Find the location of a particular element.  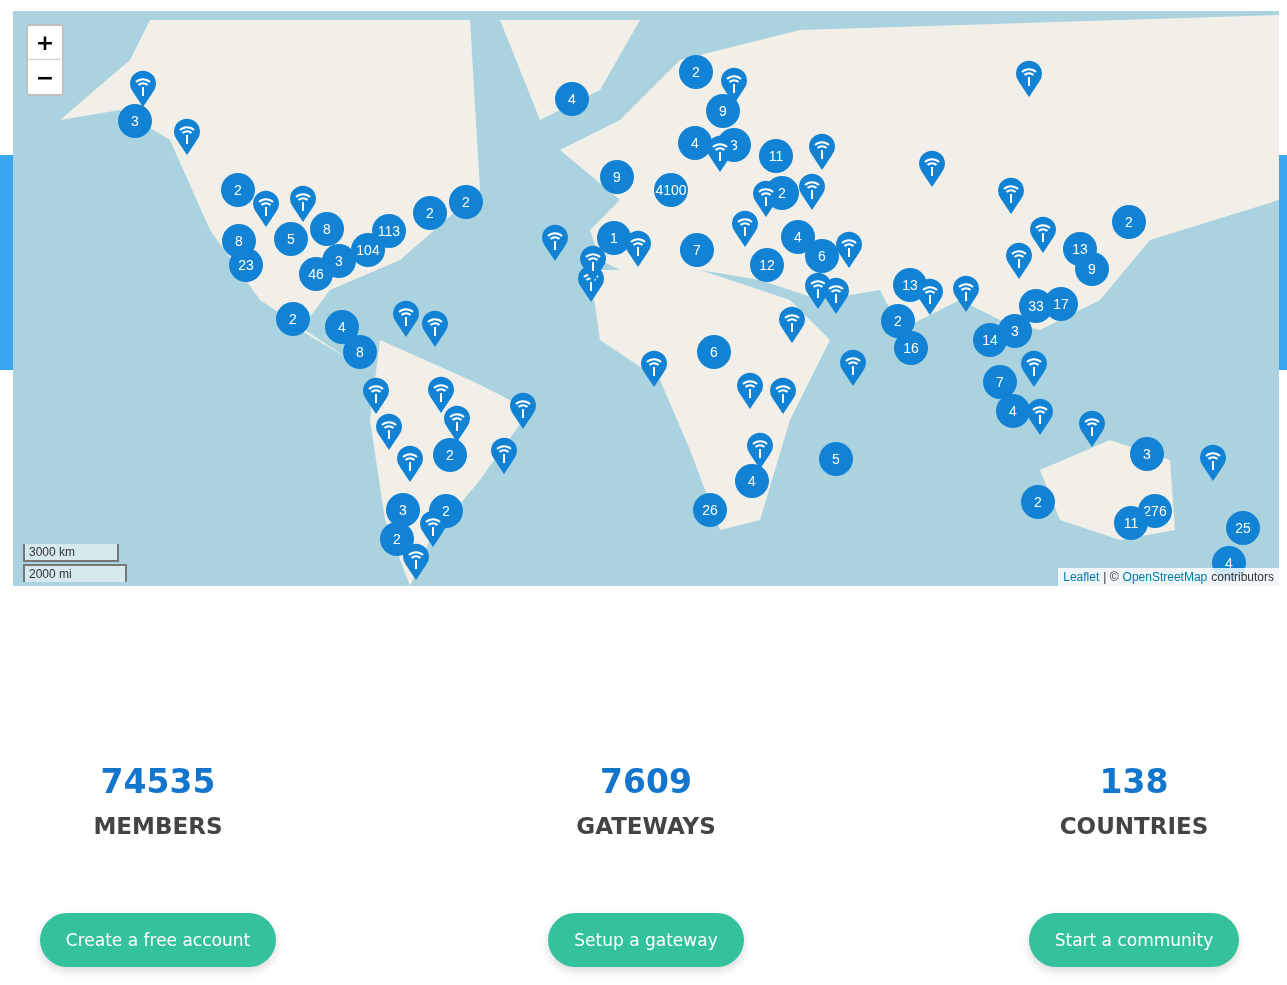

cluster-marker: 8 is located at coordinates (360, 352).